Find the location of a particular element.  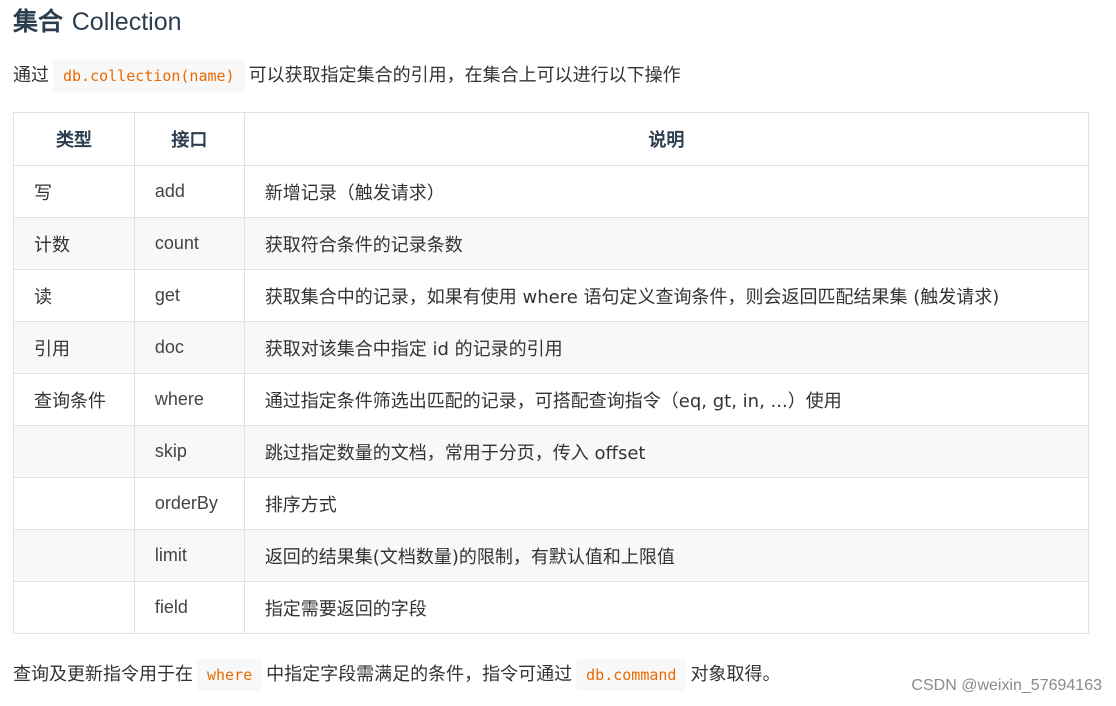

table-row: field 指定需要返回的字段 is located at coordinates (551, 607).